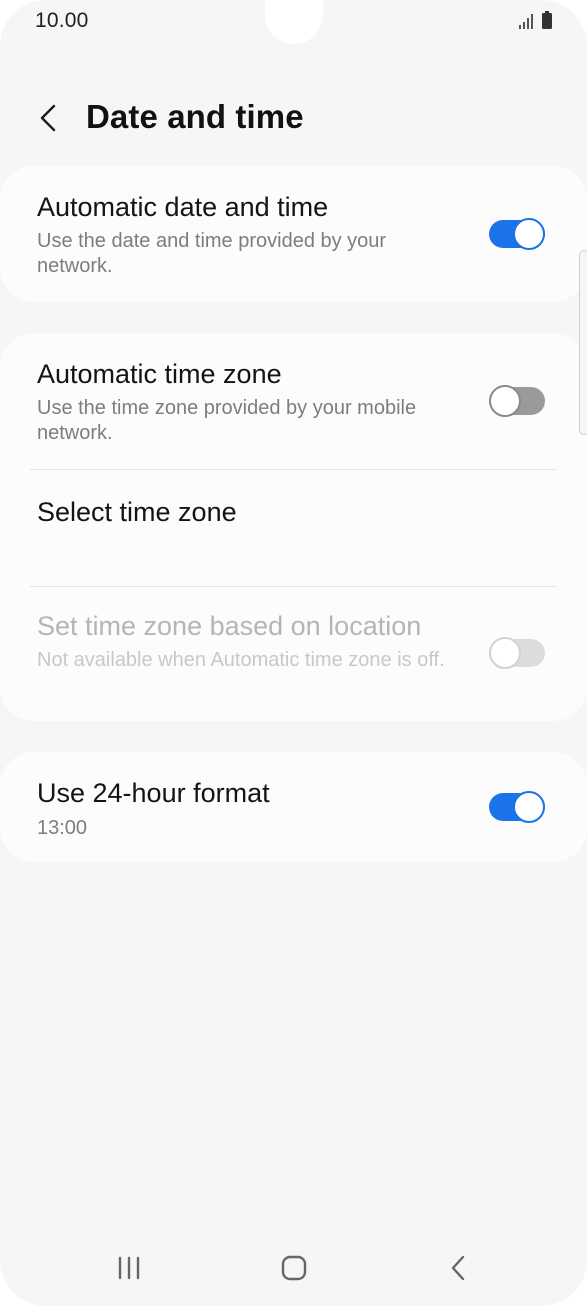  I want to click on status-bar: 10.00, so click(293, 22).